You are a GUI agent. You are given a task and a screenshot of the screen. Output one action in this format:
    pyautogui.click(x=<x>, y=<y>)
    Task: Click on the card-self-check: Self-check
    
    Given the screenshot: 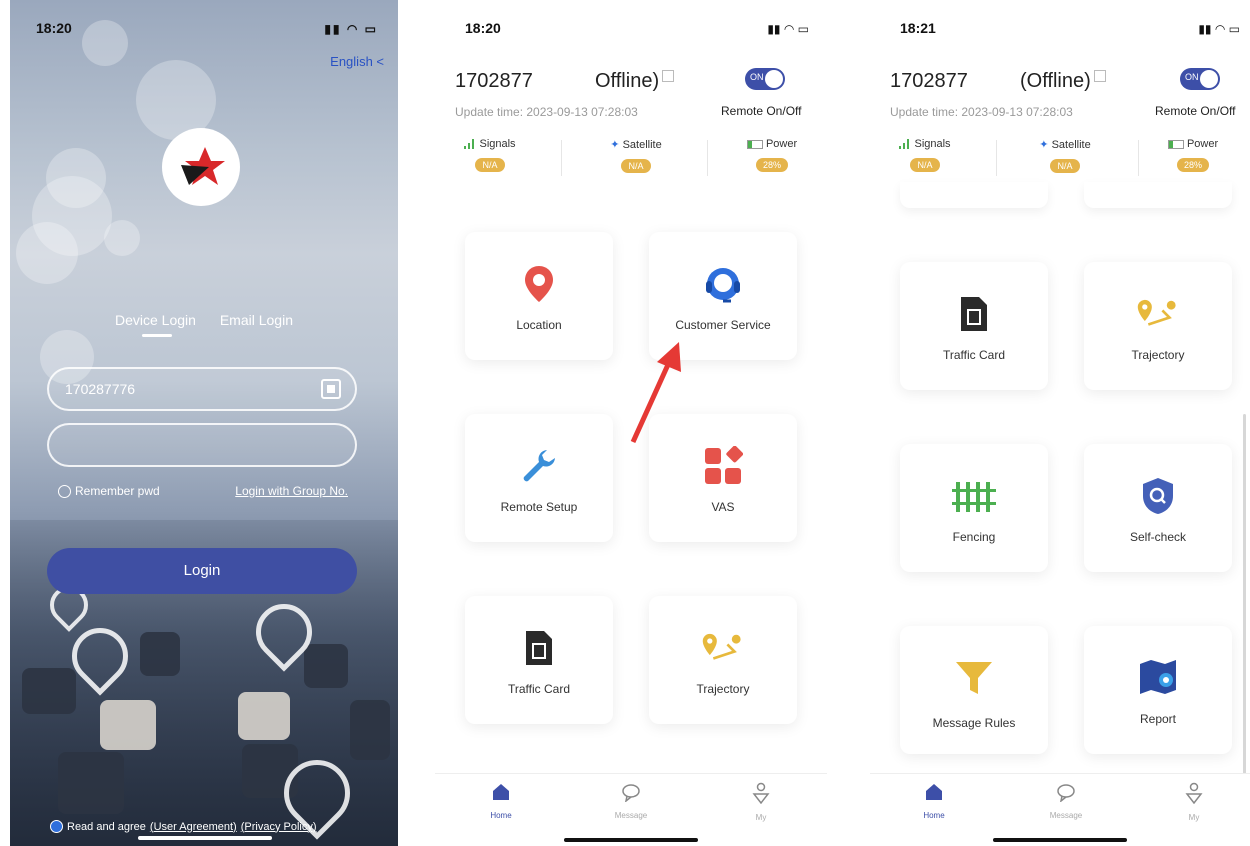 What is the action you would take?
    pyautogui.click(x=1158, y=508)
    